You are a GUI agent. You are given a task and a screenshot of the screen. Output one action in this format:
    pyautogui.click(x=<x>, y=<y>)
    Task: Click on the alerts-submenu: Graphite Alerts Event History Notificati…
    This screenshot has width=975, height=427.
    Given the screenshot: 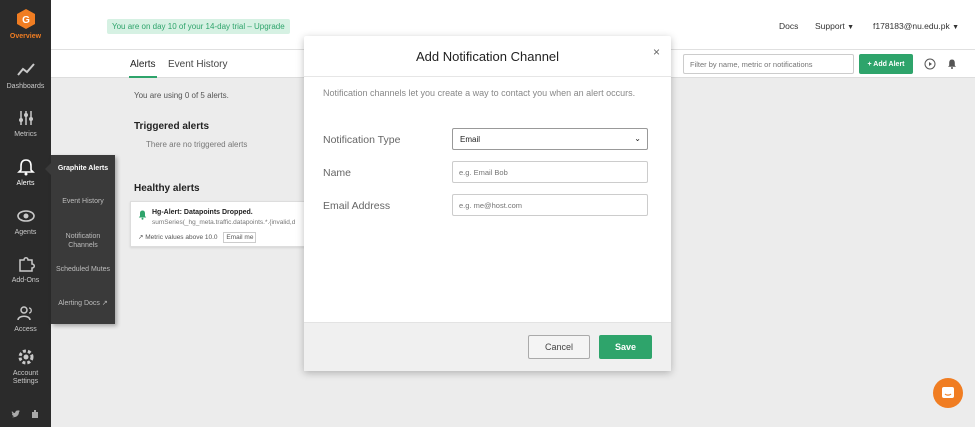 What is the action you would take?
    pyautogui.click(x=80, y=239)
    